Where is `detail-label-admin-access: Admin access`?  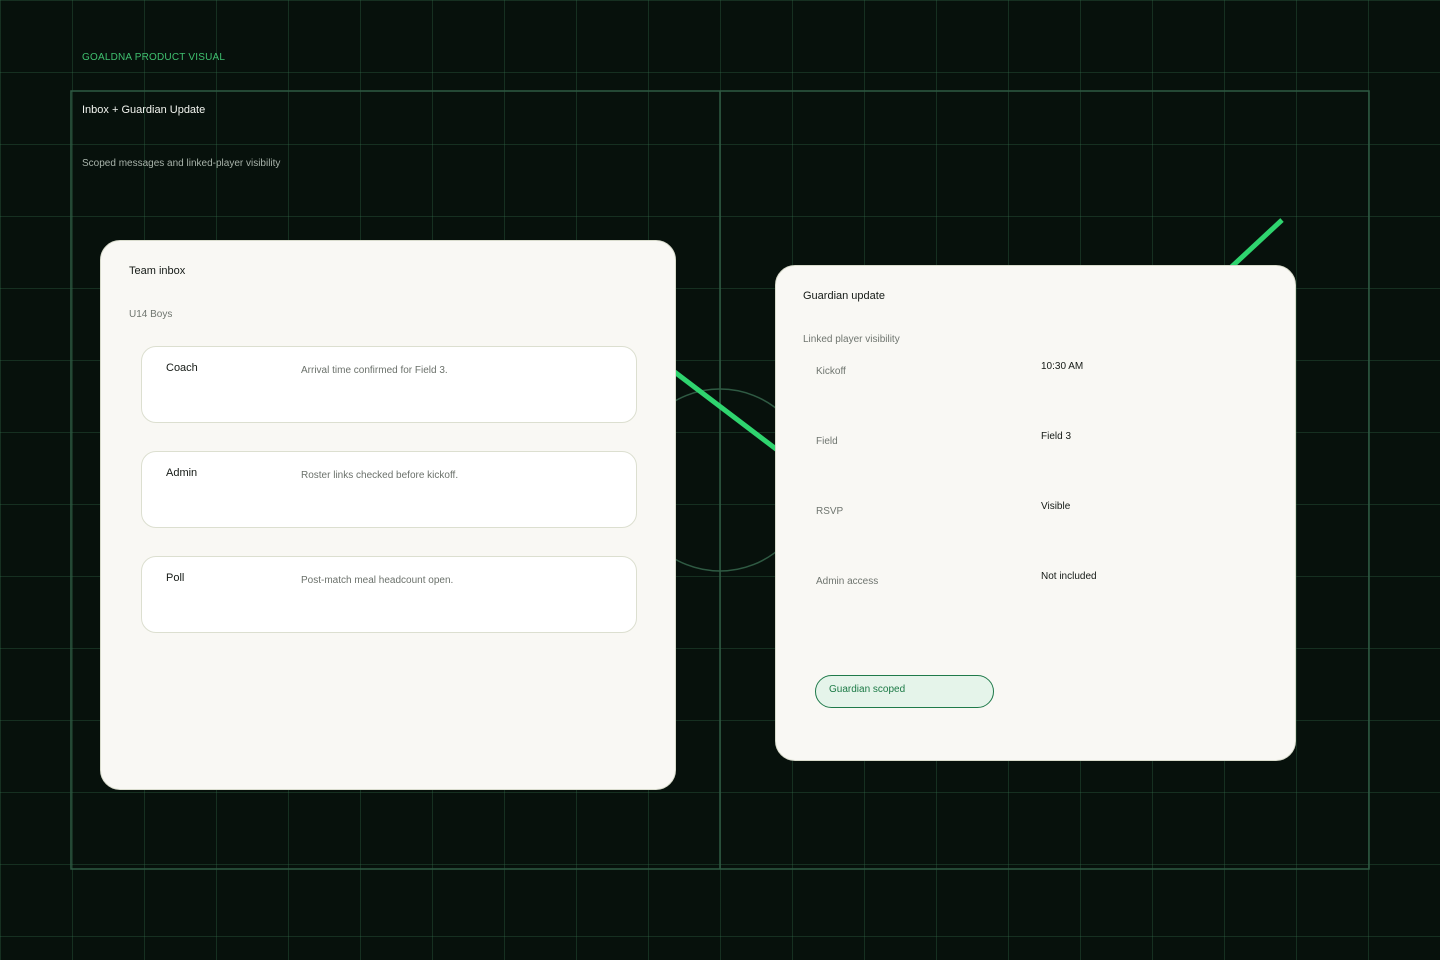
detail-label-admin-access: Admin access is located at coordinates (847, 581).